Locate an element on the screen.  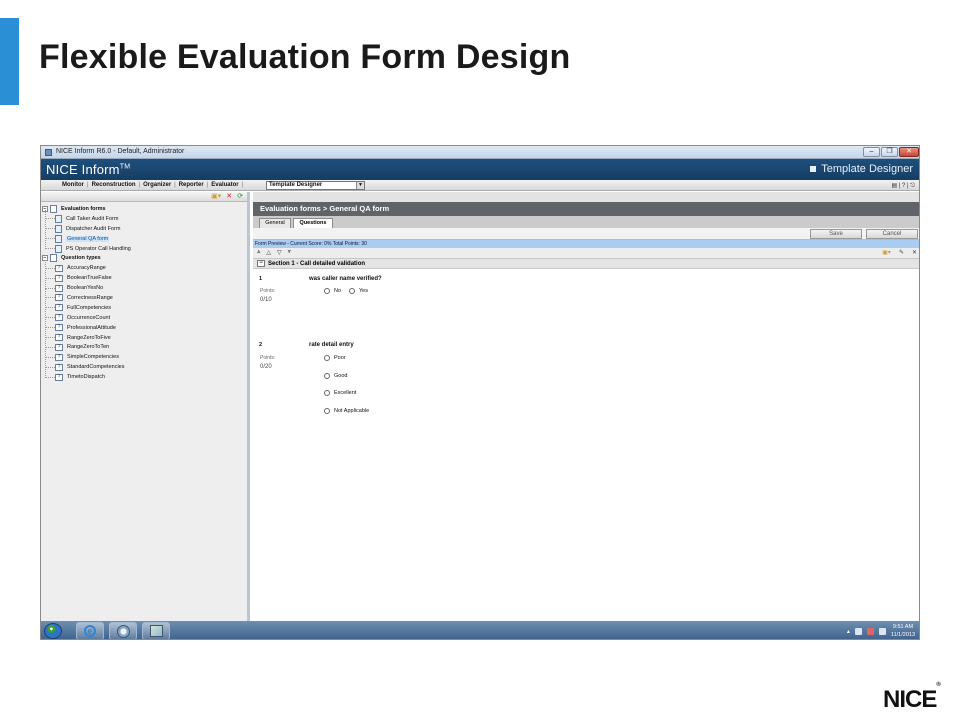
tree-item-question-type: ? BooleanYesNo is located at coordinates (144, 286).